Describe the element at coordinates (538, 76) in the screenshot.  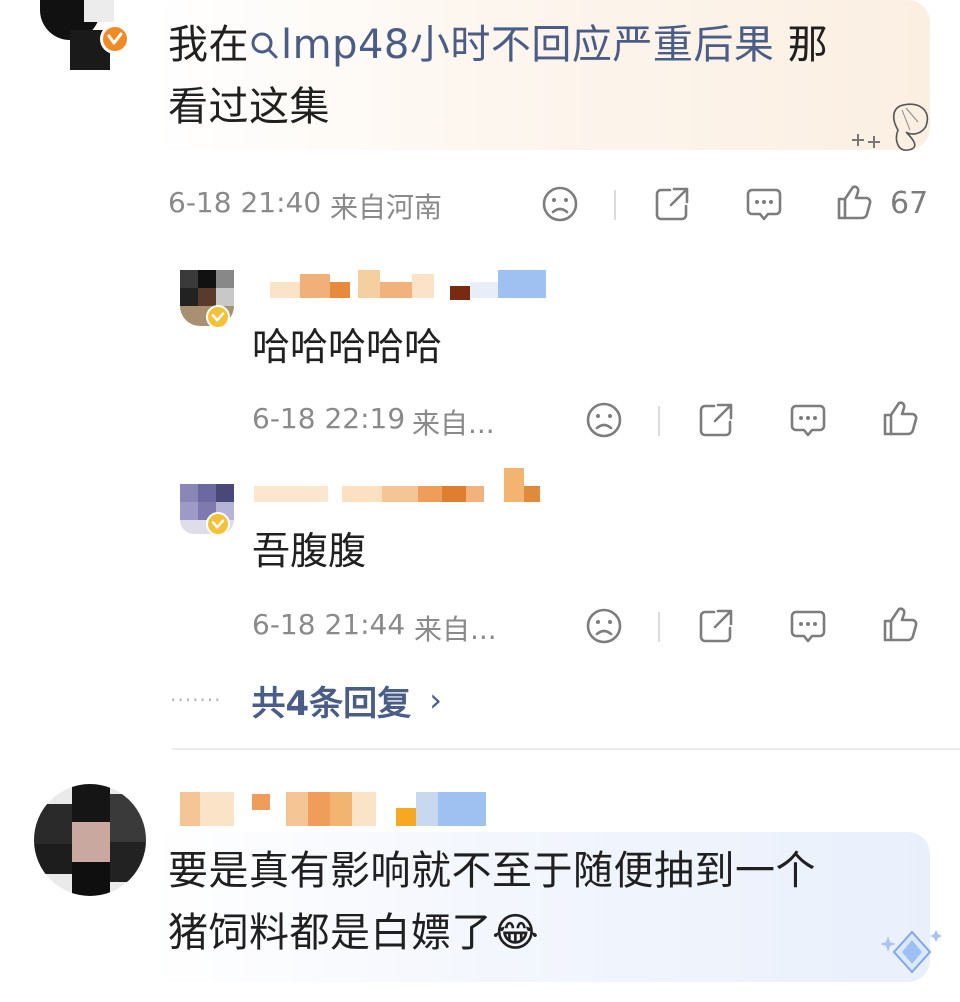
I see `comment-text: 我在 lmp48小时不回应严重后果 那 看过这集` at that location.